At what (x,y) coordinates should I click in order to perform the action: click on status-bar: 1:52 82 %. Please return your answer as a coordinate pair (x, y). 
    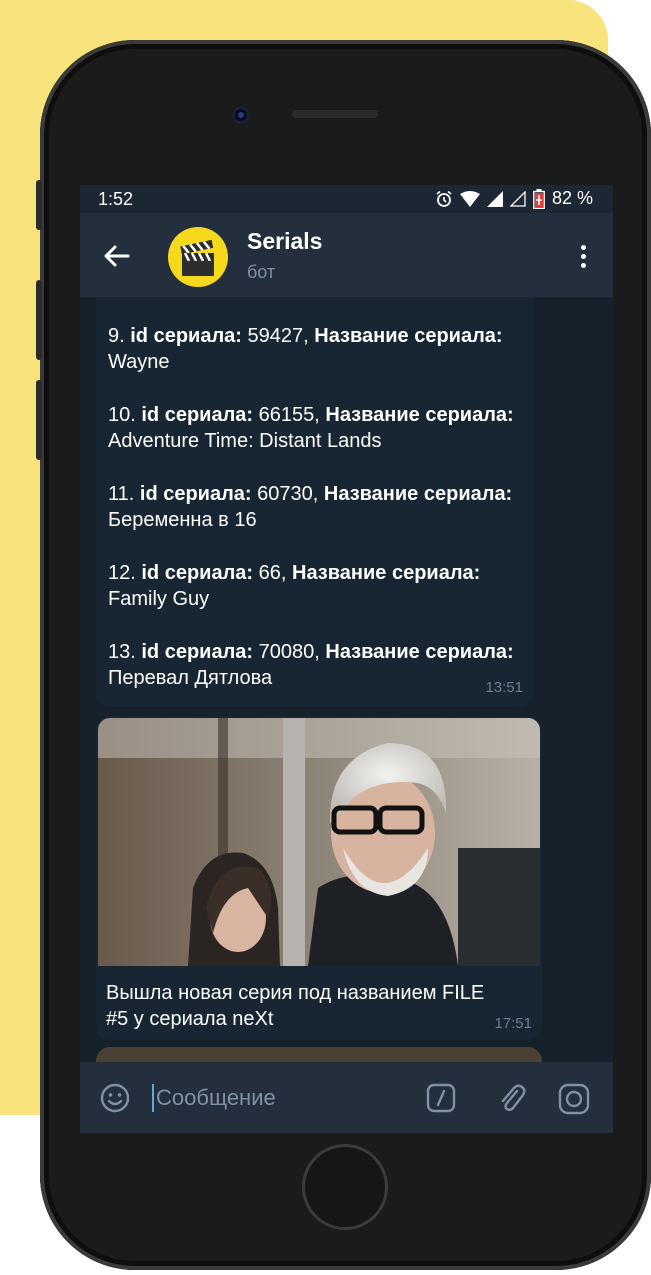
    Looking at the image, I should click on (346, 199).